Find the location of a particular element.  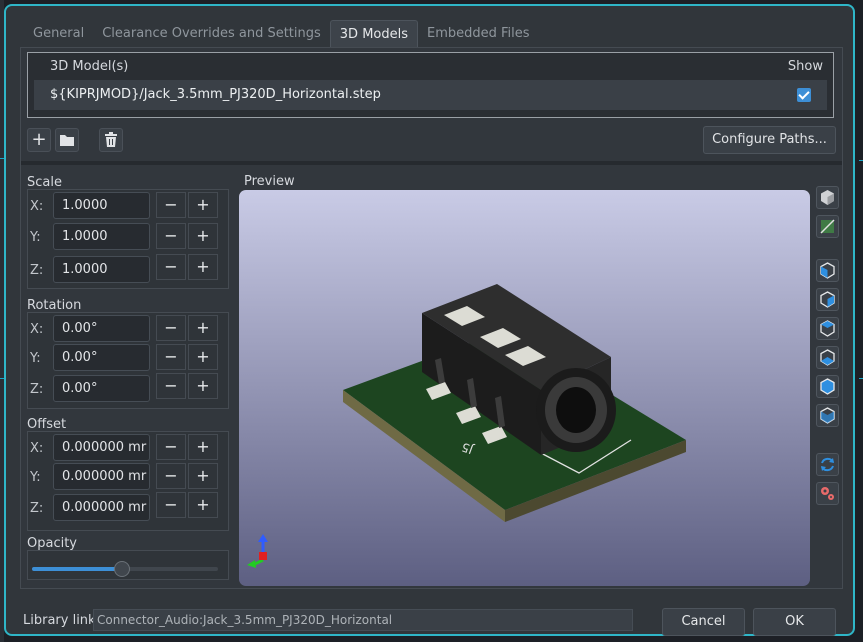

view-back-icon is located at coordinates (827, 299).